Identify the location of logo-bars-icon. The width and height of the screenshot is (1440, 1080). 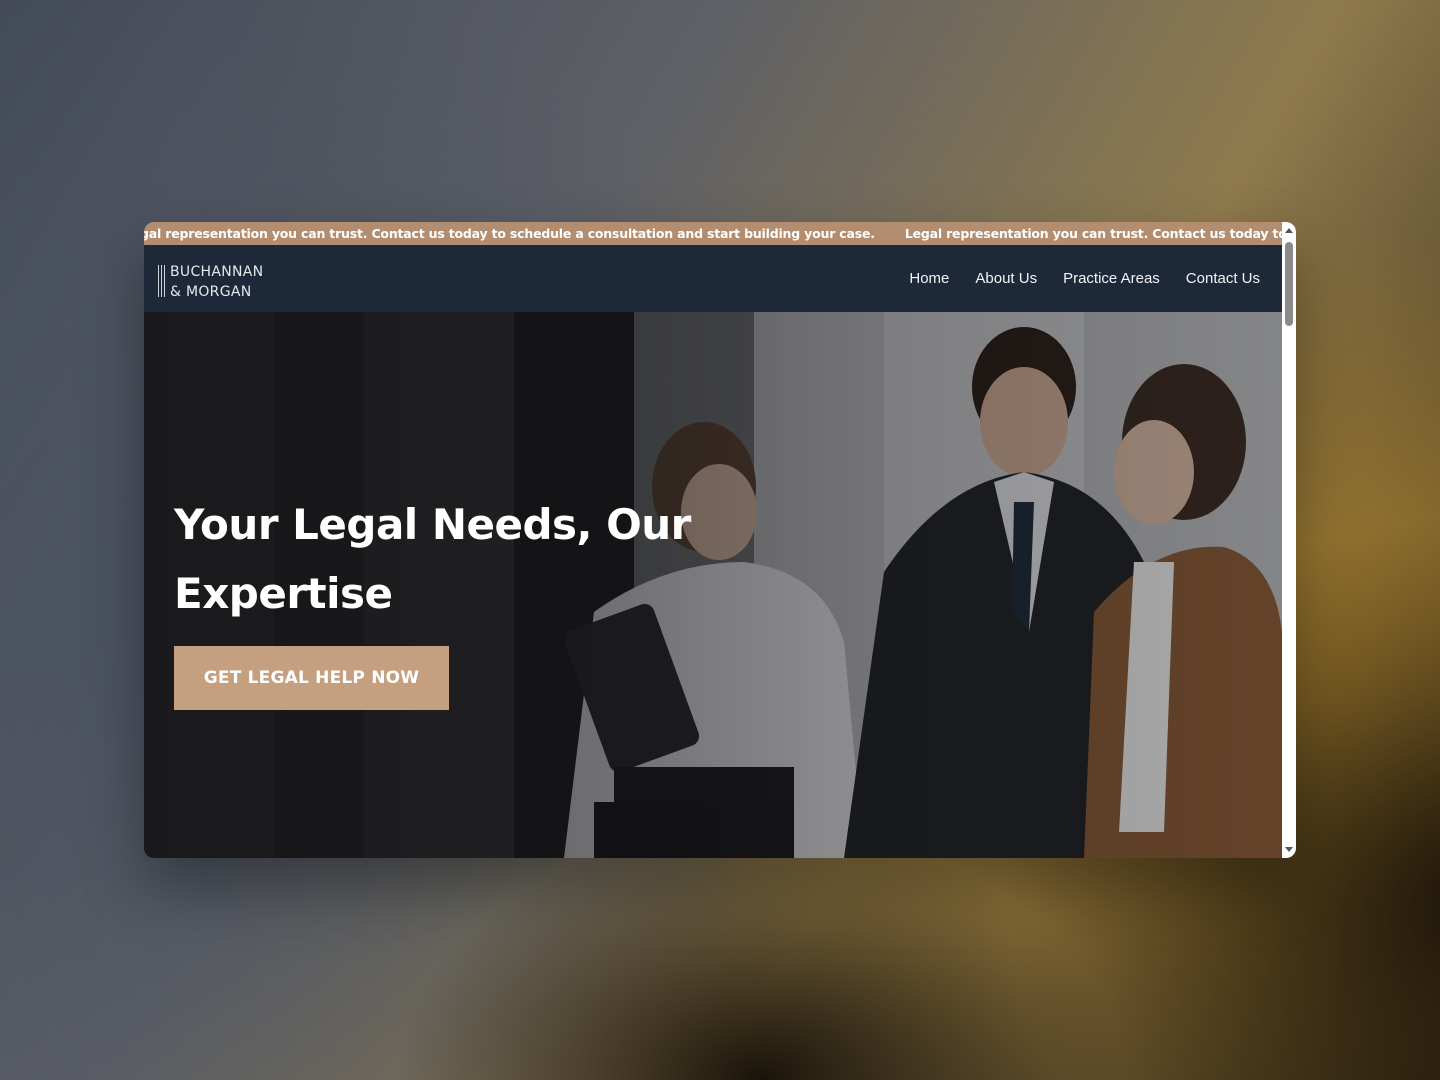
(163, 281).